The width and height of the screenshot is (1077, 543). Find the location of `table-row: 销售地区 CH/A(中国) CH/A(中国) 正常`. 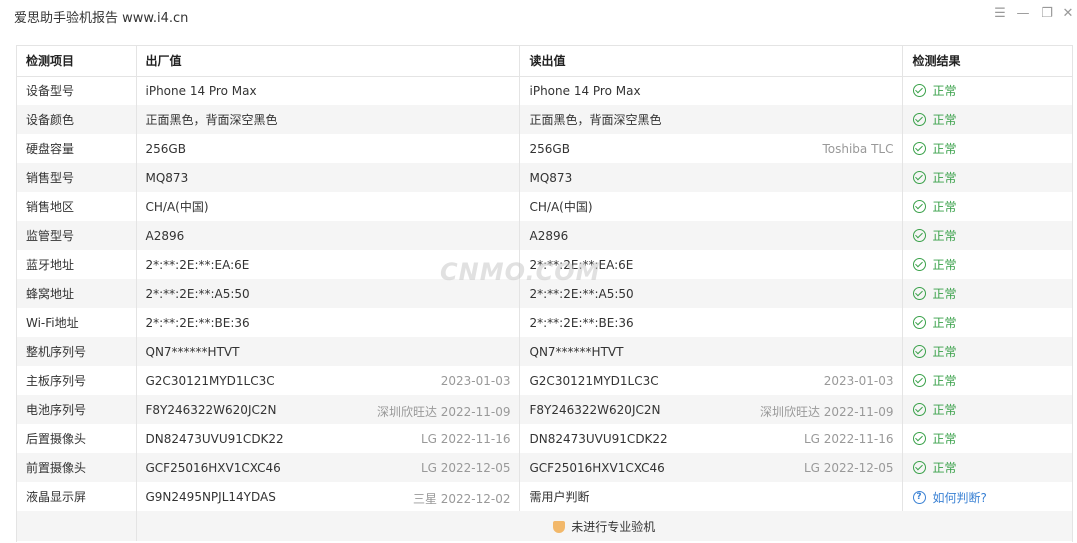

table-row: 销售地区 CH/A(中国) CH/A(中国) 正常 is located at coordinates (544, 206).